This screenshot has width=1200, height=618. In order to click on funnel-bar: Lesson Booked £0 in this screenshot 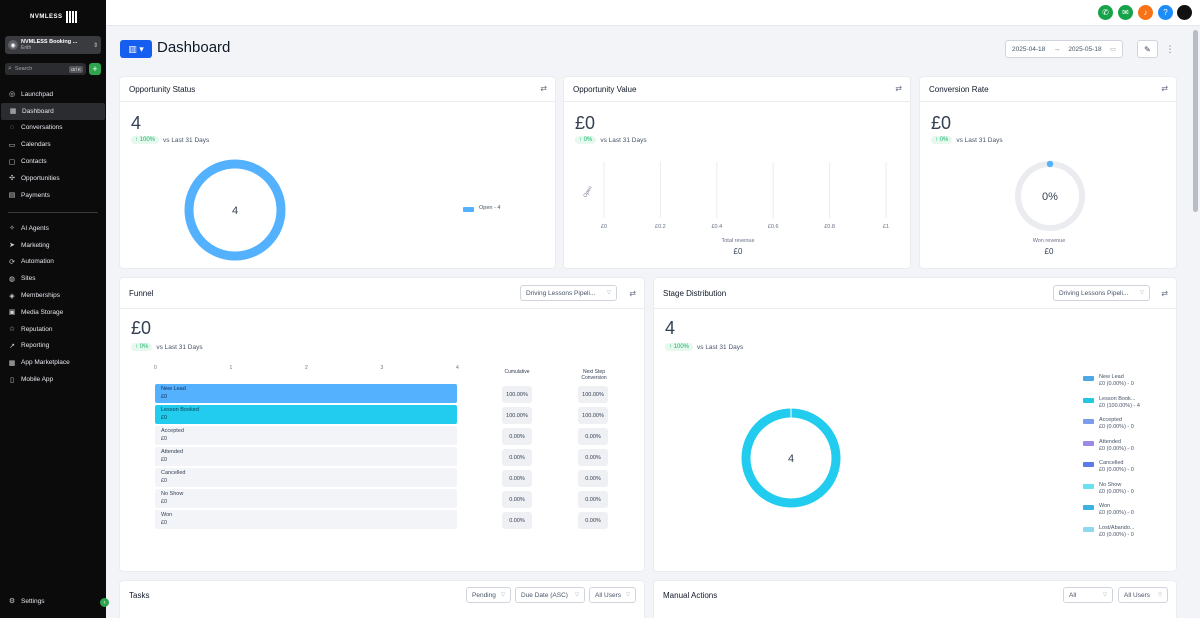, I will do `click(306, 414)`.